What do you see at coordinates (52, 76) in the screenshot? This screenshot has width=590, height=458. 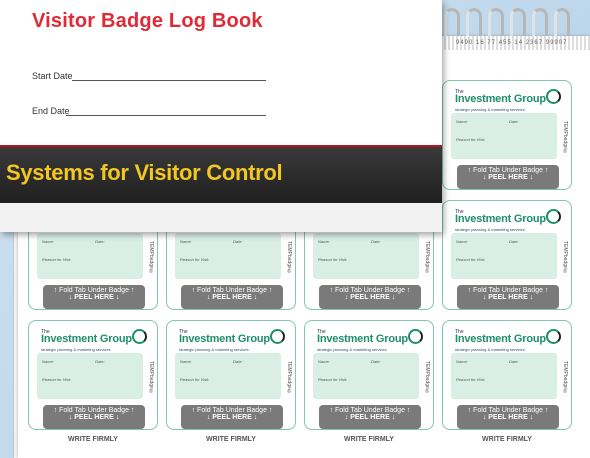 I see `start-date-label: Start Date` at bounding box center [52, 76].